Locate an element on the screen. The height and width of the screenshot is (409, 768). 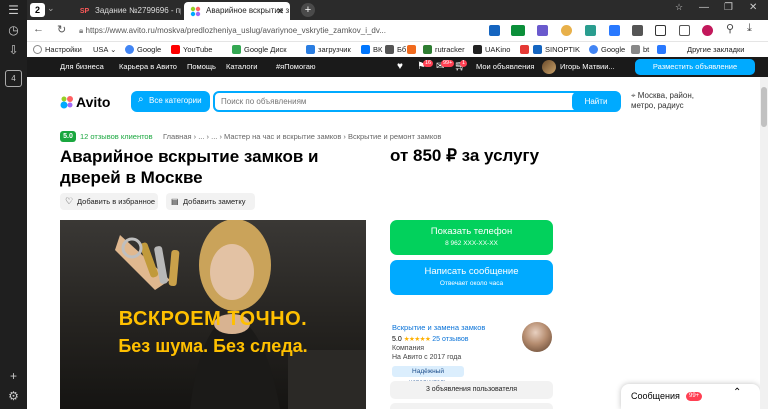
back-icon: ← is located at coordinates (38, 29).